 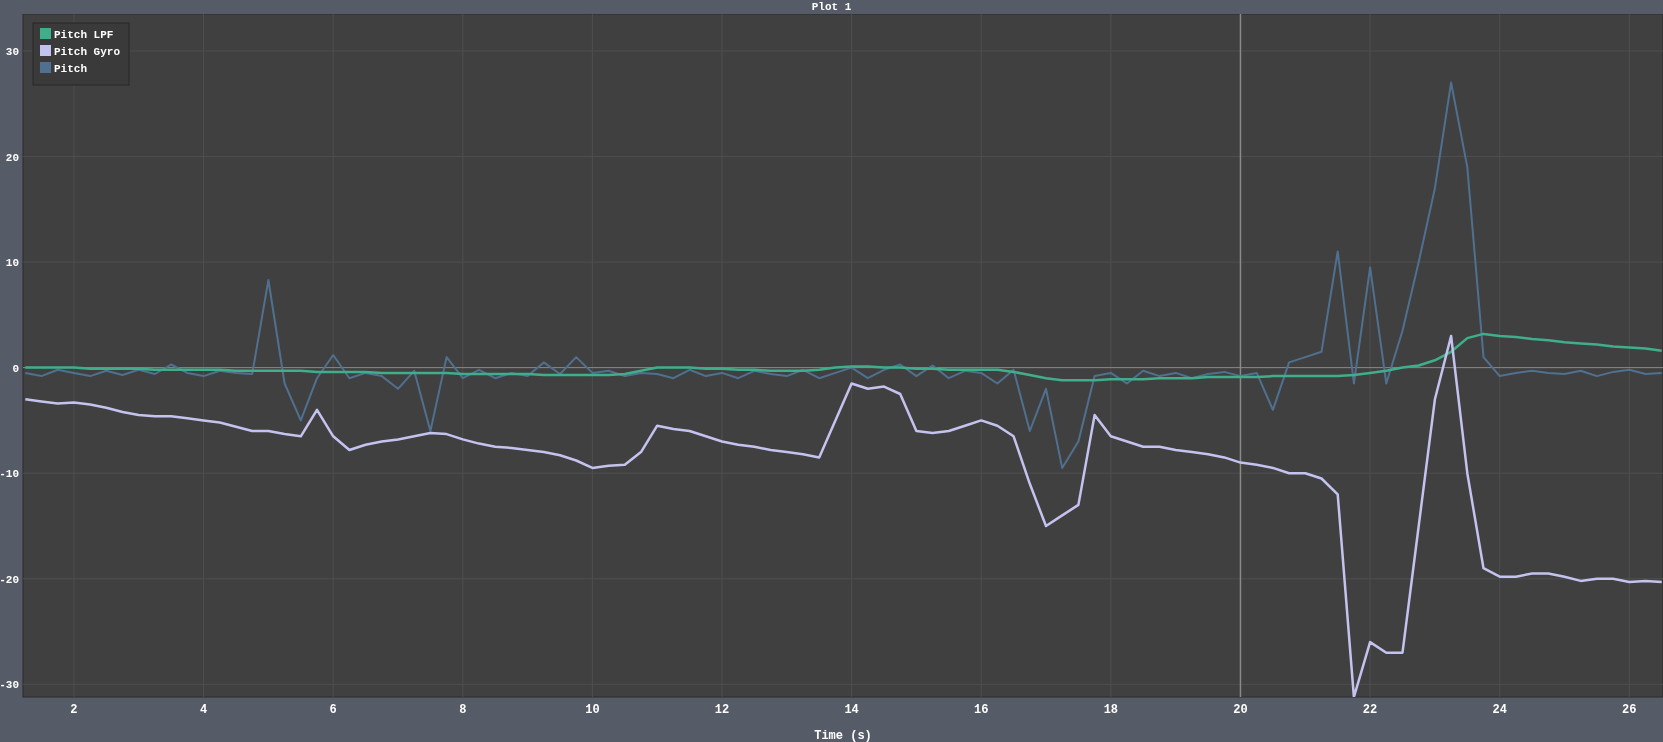 I want to click on y-tick-label: 20, so click(x=12, y=157).